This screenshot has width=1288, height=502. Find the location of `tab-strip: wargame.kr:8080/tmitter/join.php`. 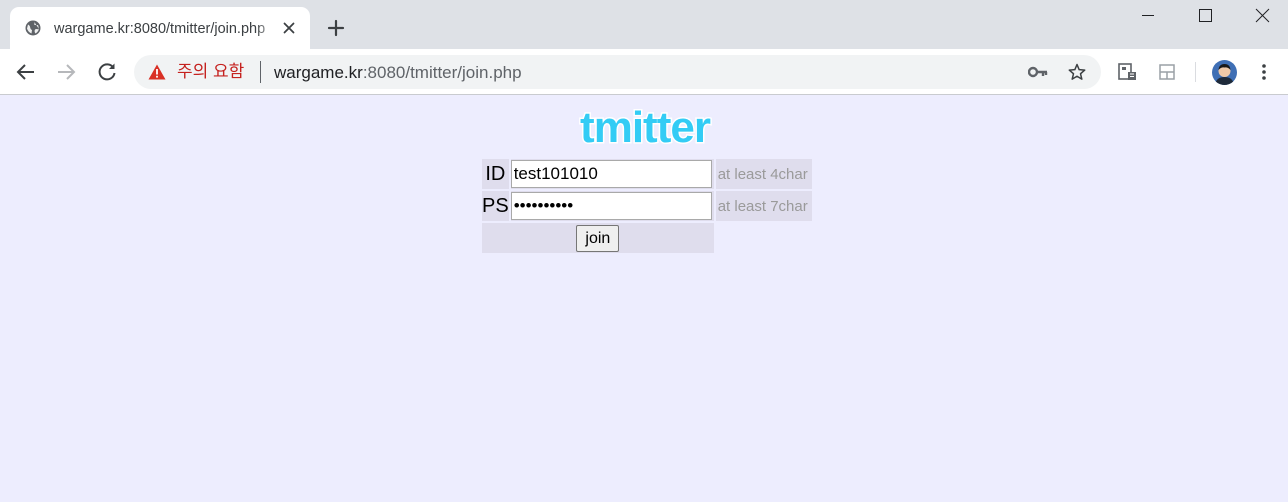

tab-strip: wargame.kr:8080/tmitter/join.php is located at coordinates (644, 24).